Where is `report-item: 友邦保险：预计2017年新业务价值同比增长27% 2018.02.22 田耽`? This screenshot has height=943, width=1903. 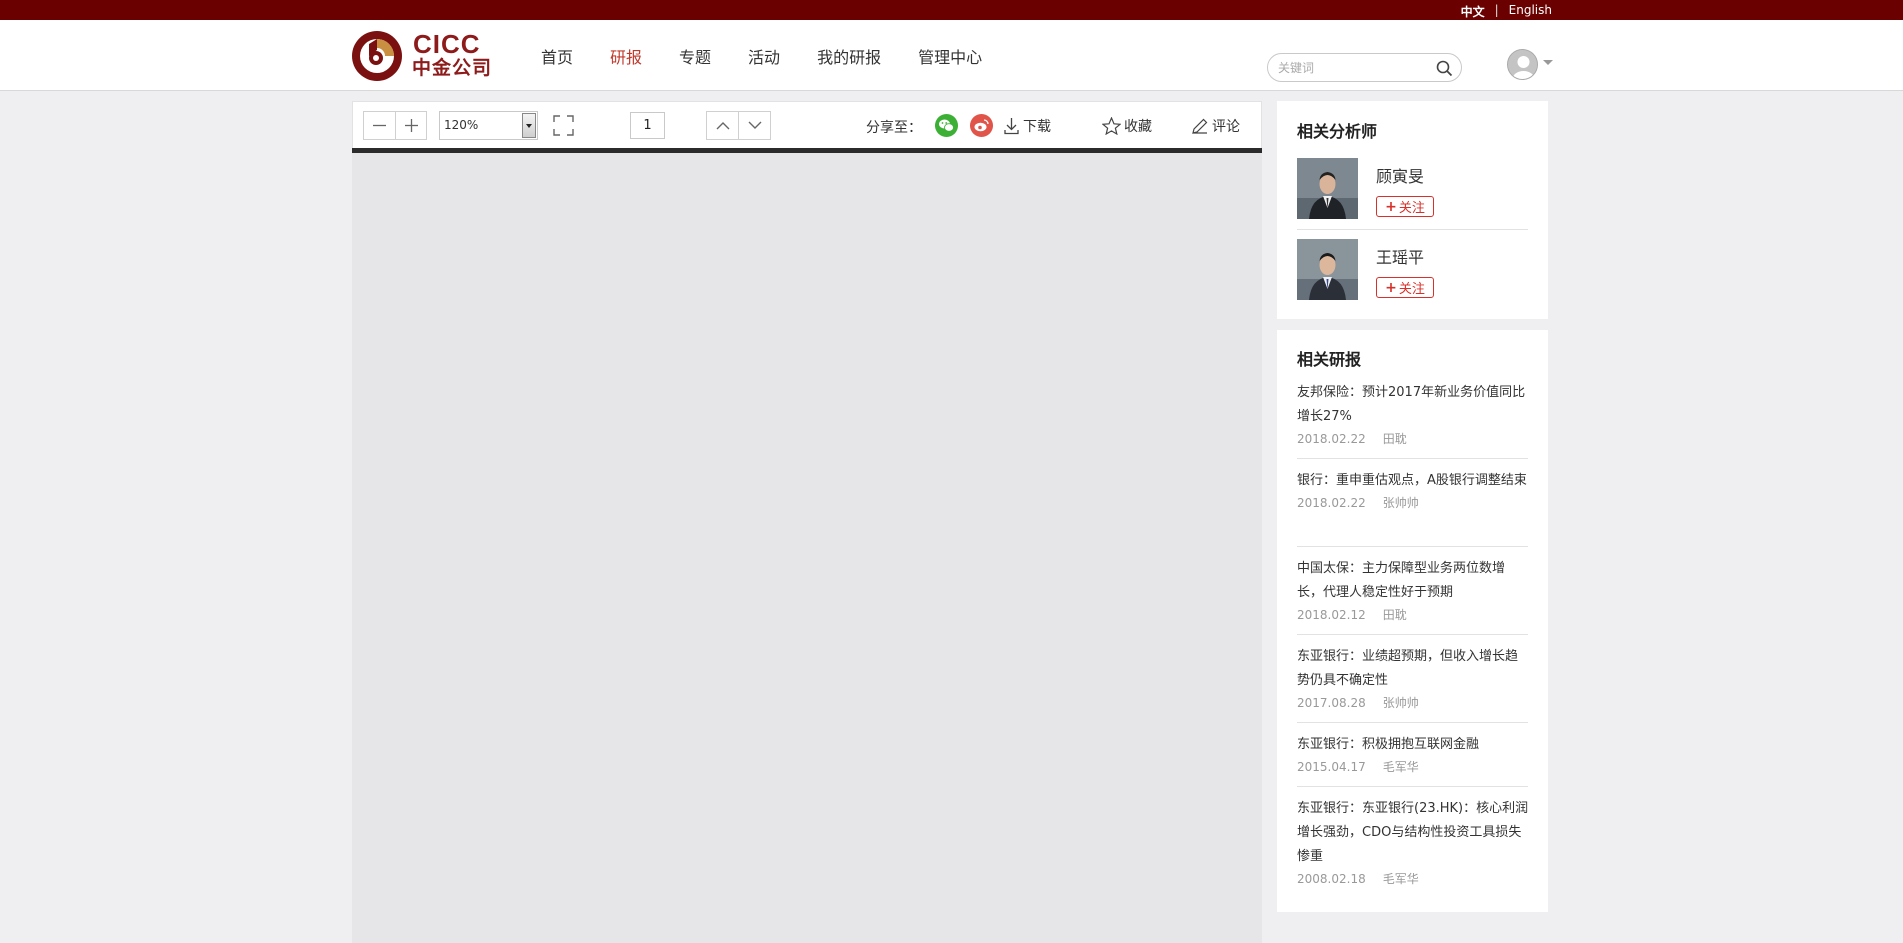
report-item: 友邦保险：预计2017年新业务价值同比增长27% 2018.02.22 田耽 is located at coordinates (1413, 415).